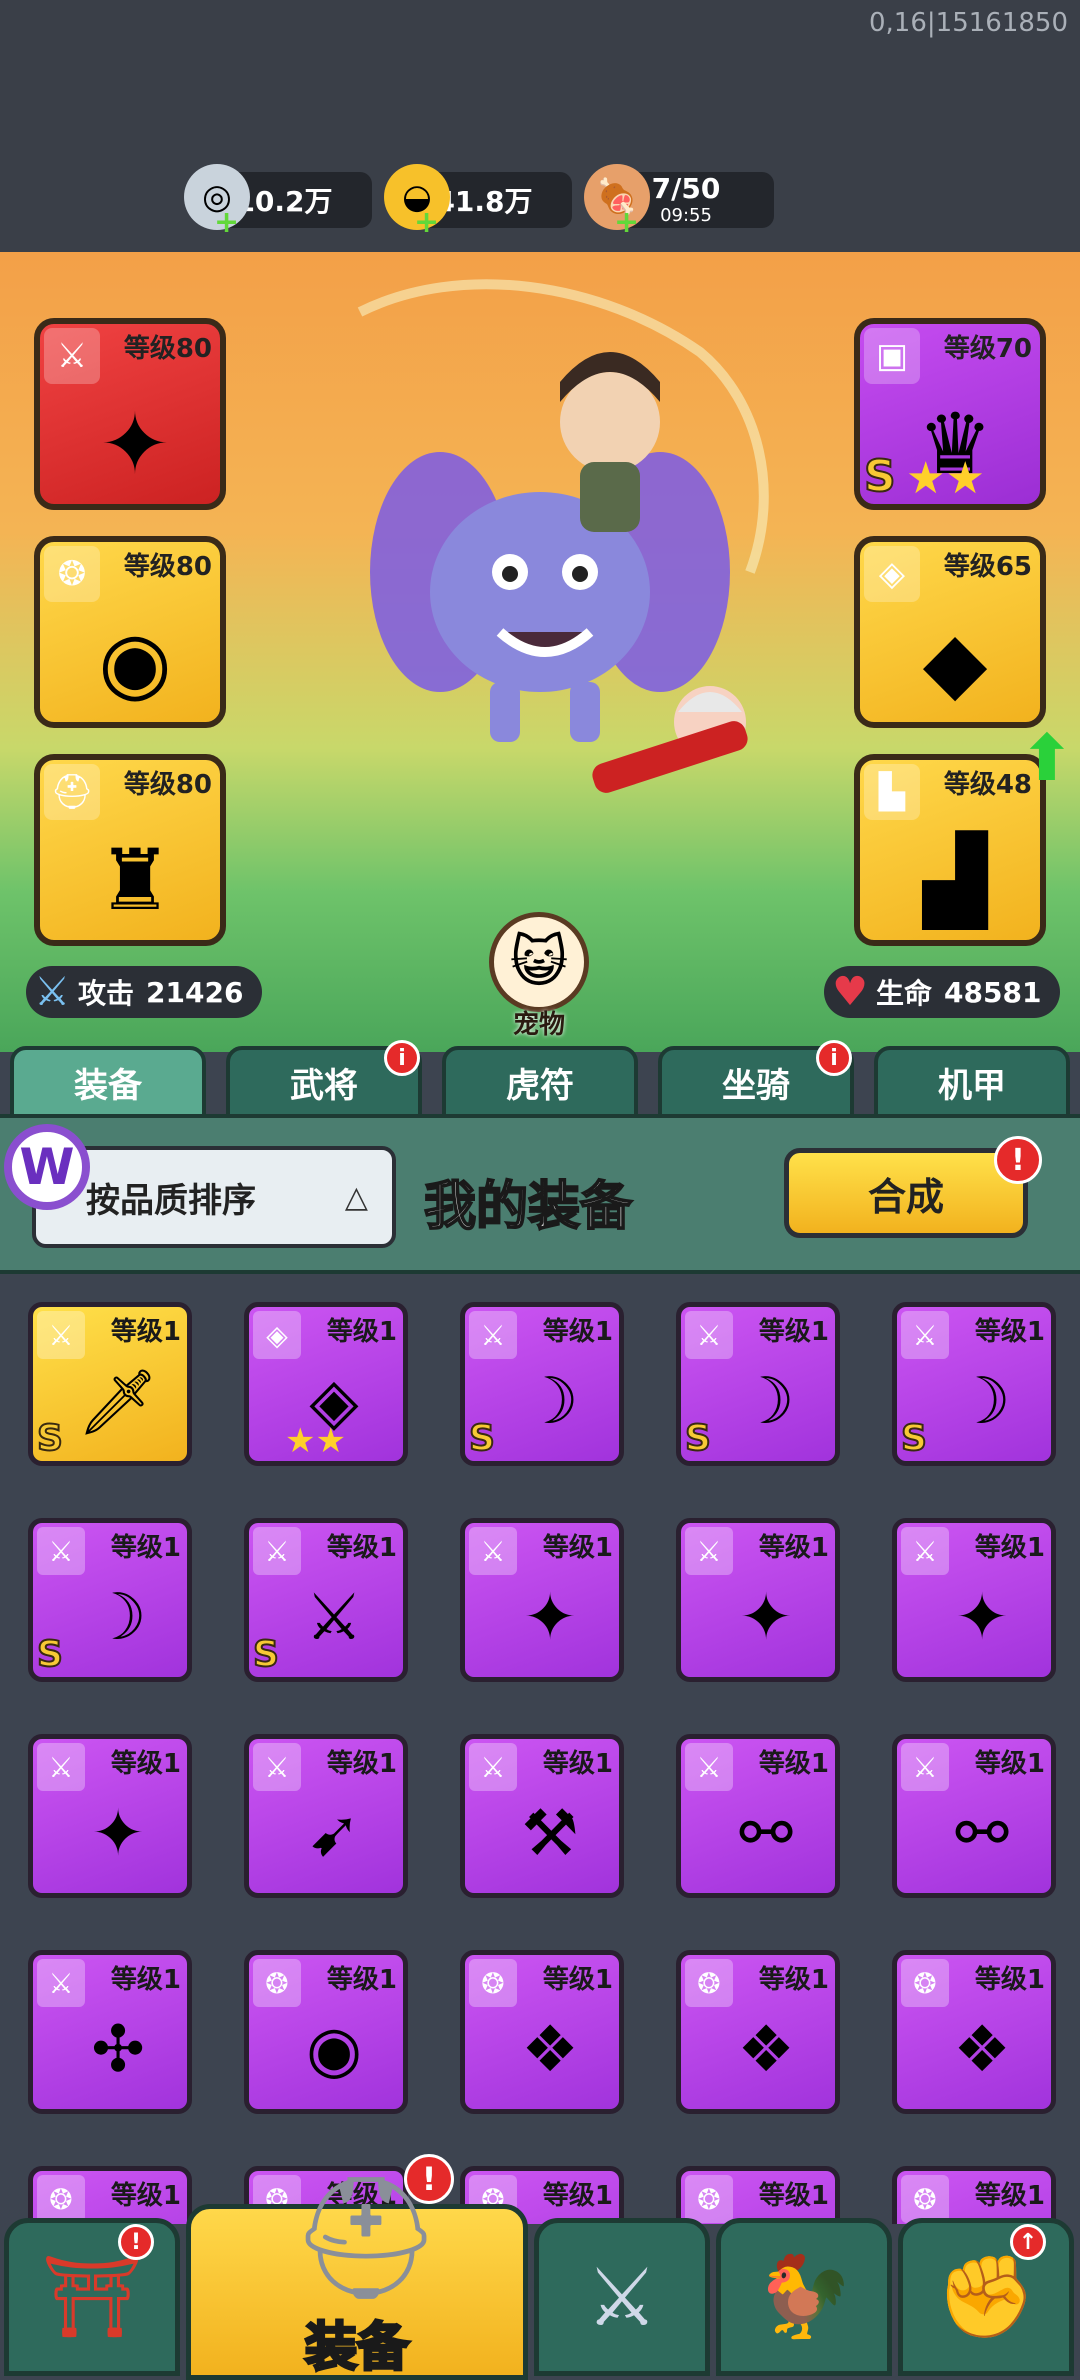 This screenshot has height=2380, width=1080. What do you see at coordinates (334, 1618) in the screenshot?
I see `swords-icon: ⚔` at bounding box center [334, 1618].